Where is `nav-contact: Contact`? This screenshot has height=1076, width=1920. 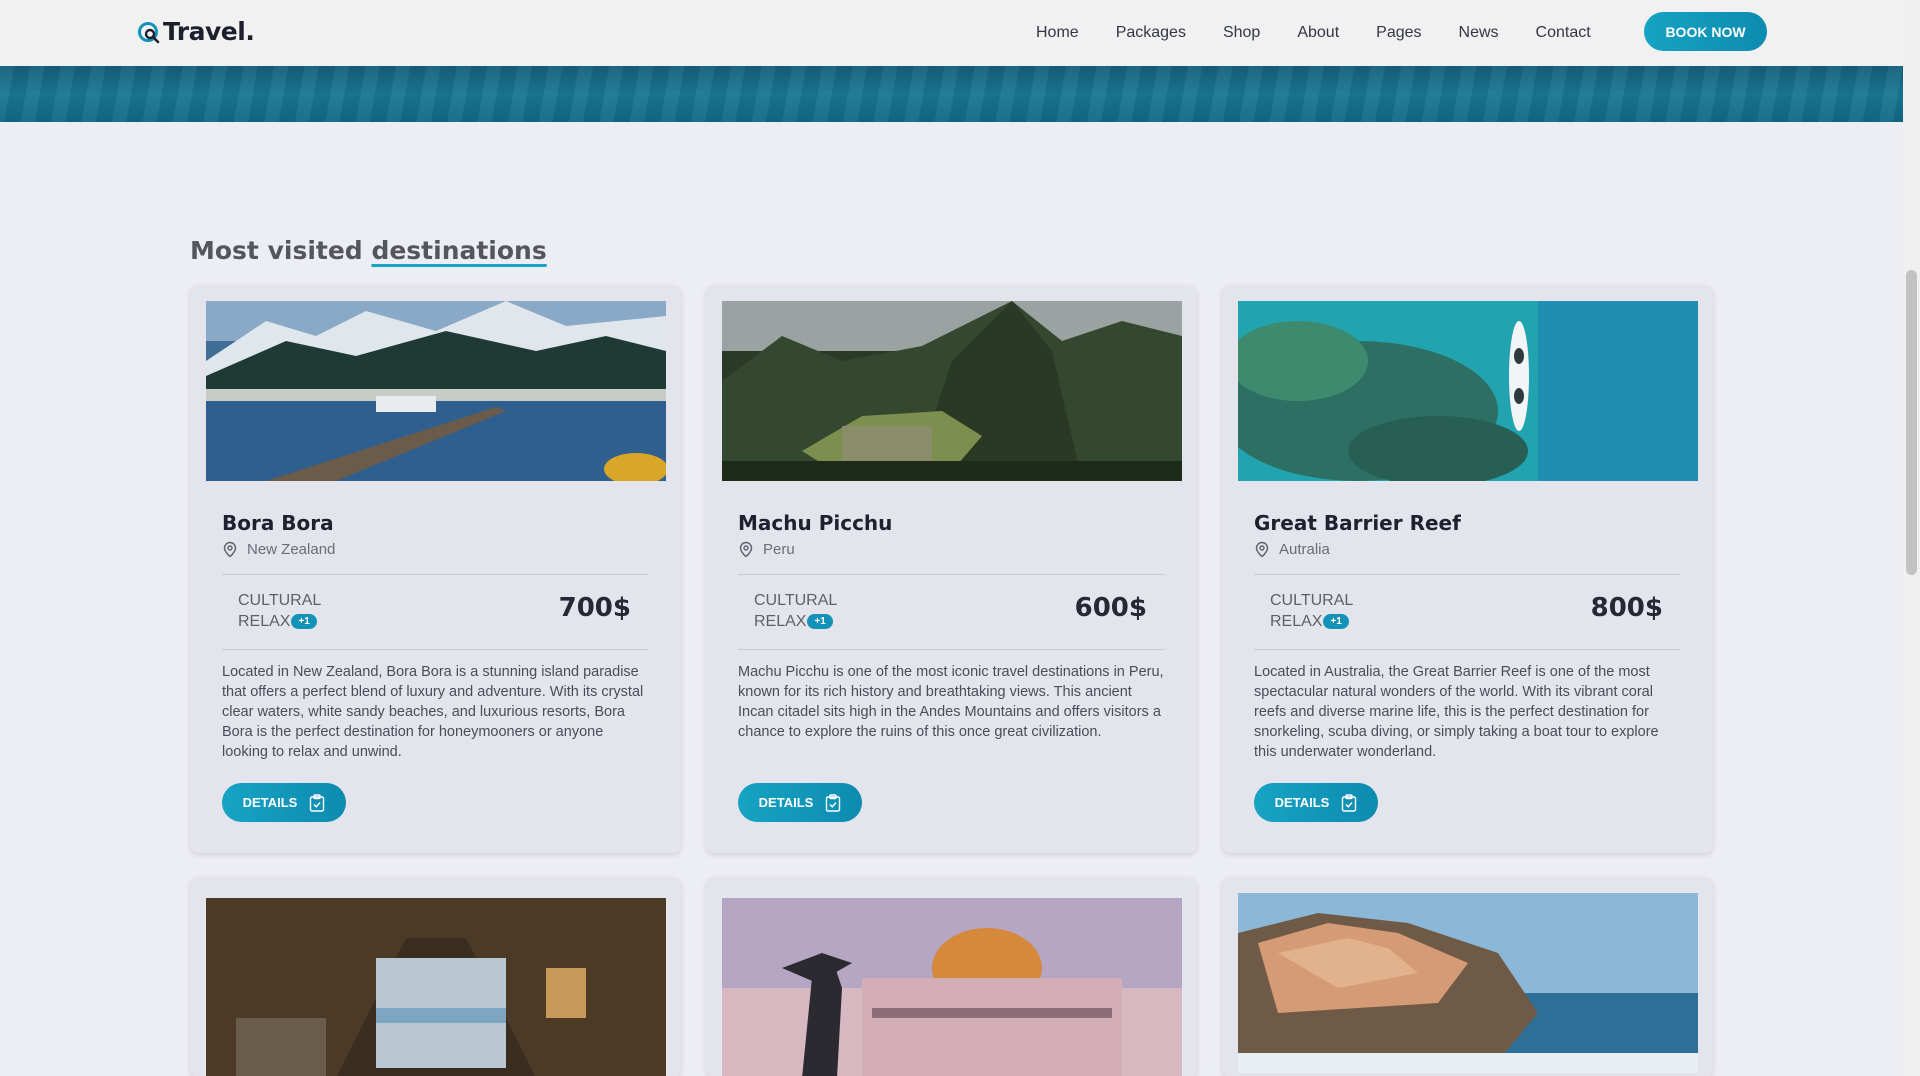 nav-contact: Contact is located at coordinates (1563, 33).